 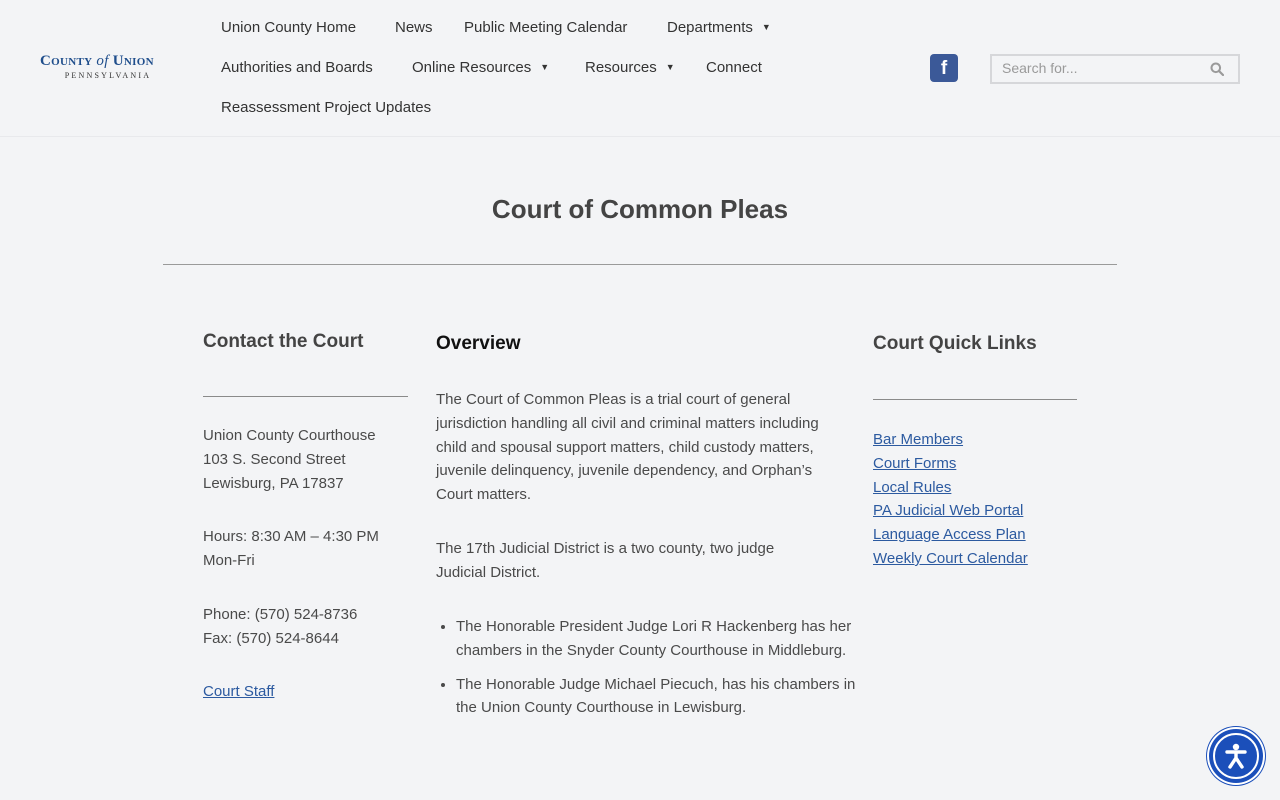 I want to click on hours-line: Hours: 8:30 AM – 4:30 PM, so click(x=291, y=536).